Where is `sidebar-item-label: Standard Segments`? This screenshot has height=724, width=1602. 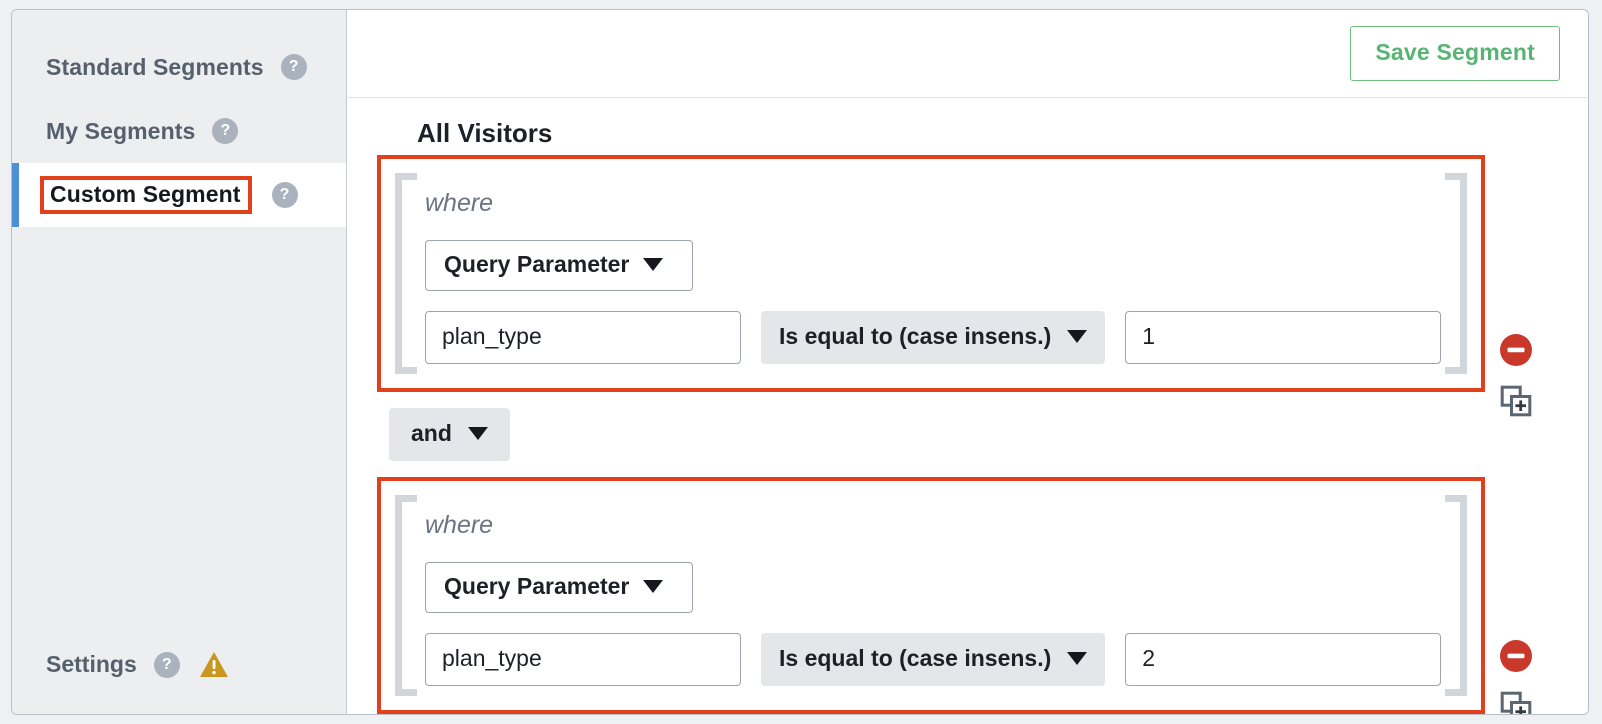
sidebar-item-label: Standard Segments is located at coordinates (155, 66).